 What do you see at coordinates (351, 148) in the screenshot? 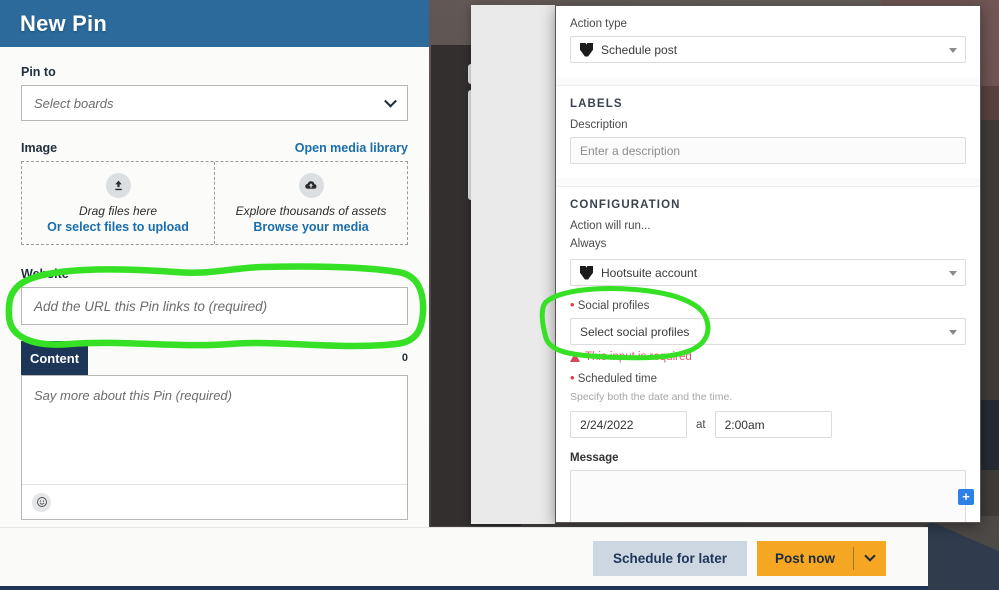
I see `open-media-library-link: Open media library` at bounding box center [351, 148].